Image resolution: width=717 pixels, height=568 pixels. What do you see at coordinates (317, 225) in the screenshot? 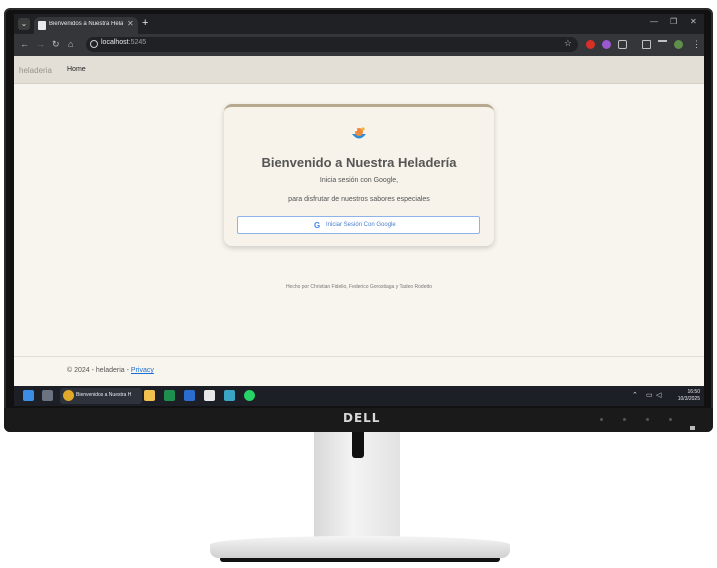
I see `google-g-icon: G` at bounding box center [317, 225].